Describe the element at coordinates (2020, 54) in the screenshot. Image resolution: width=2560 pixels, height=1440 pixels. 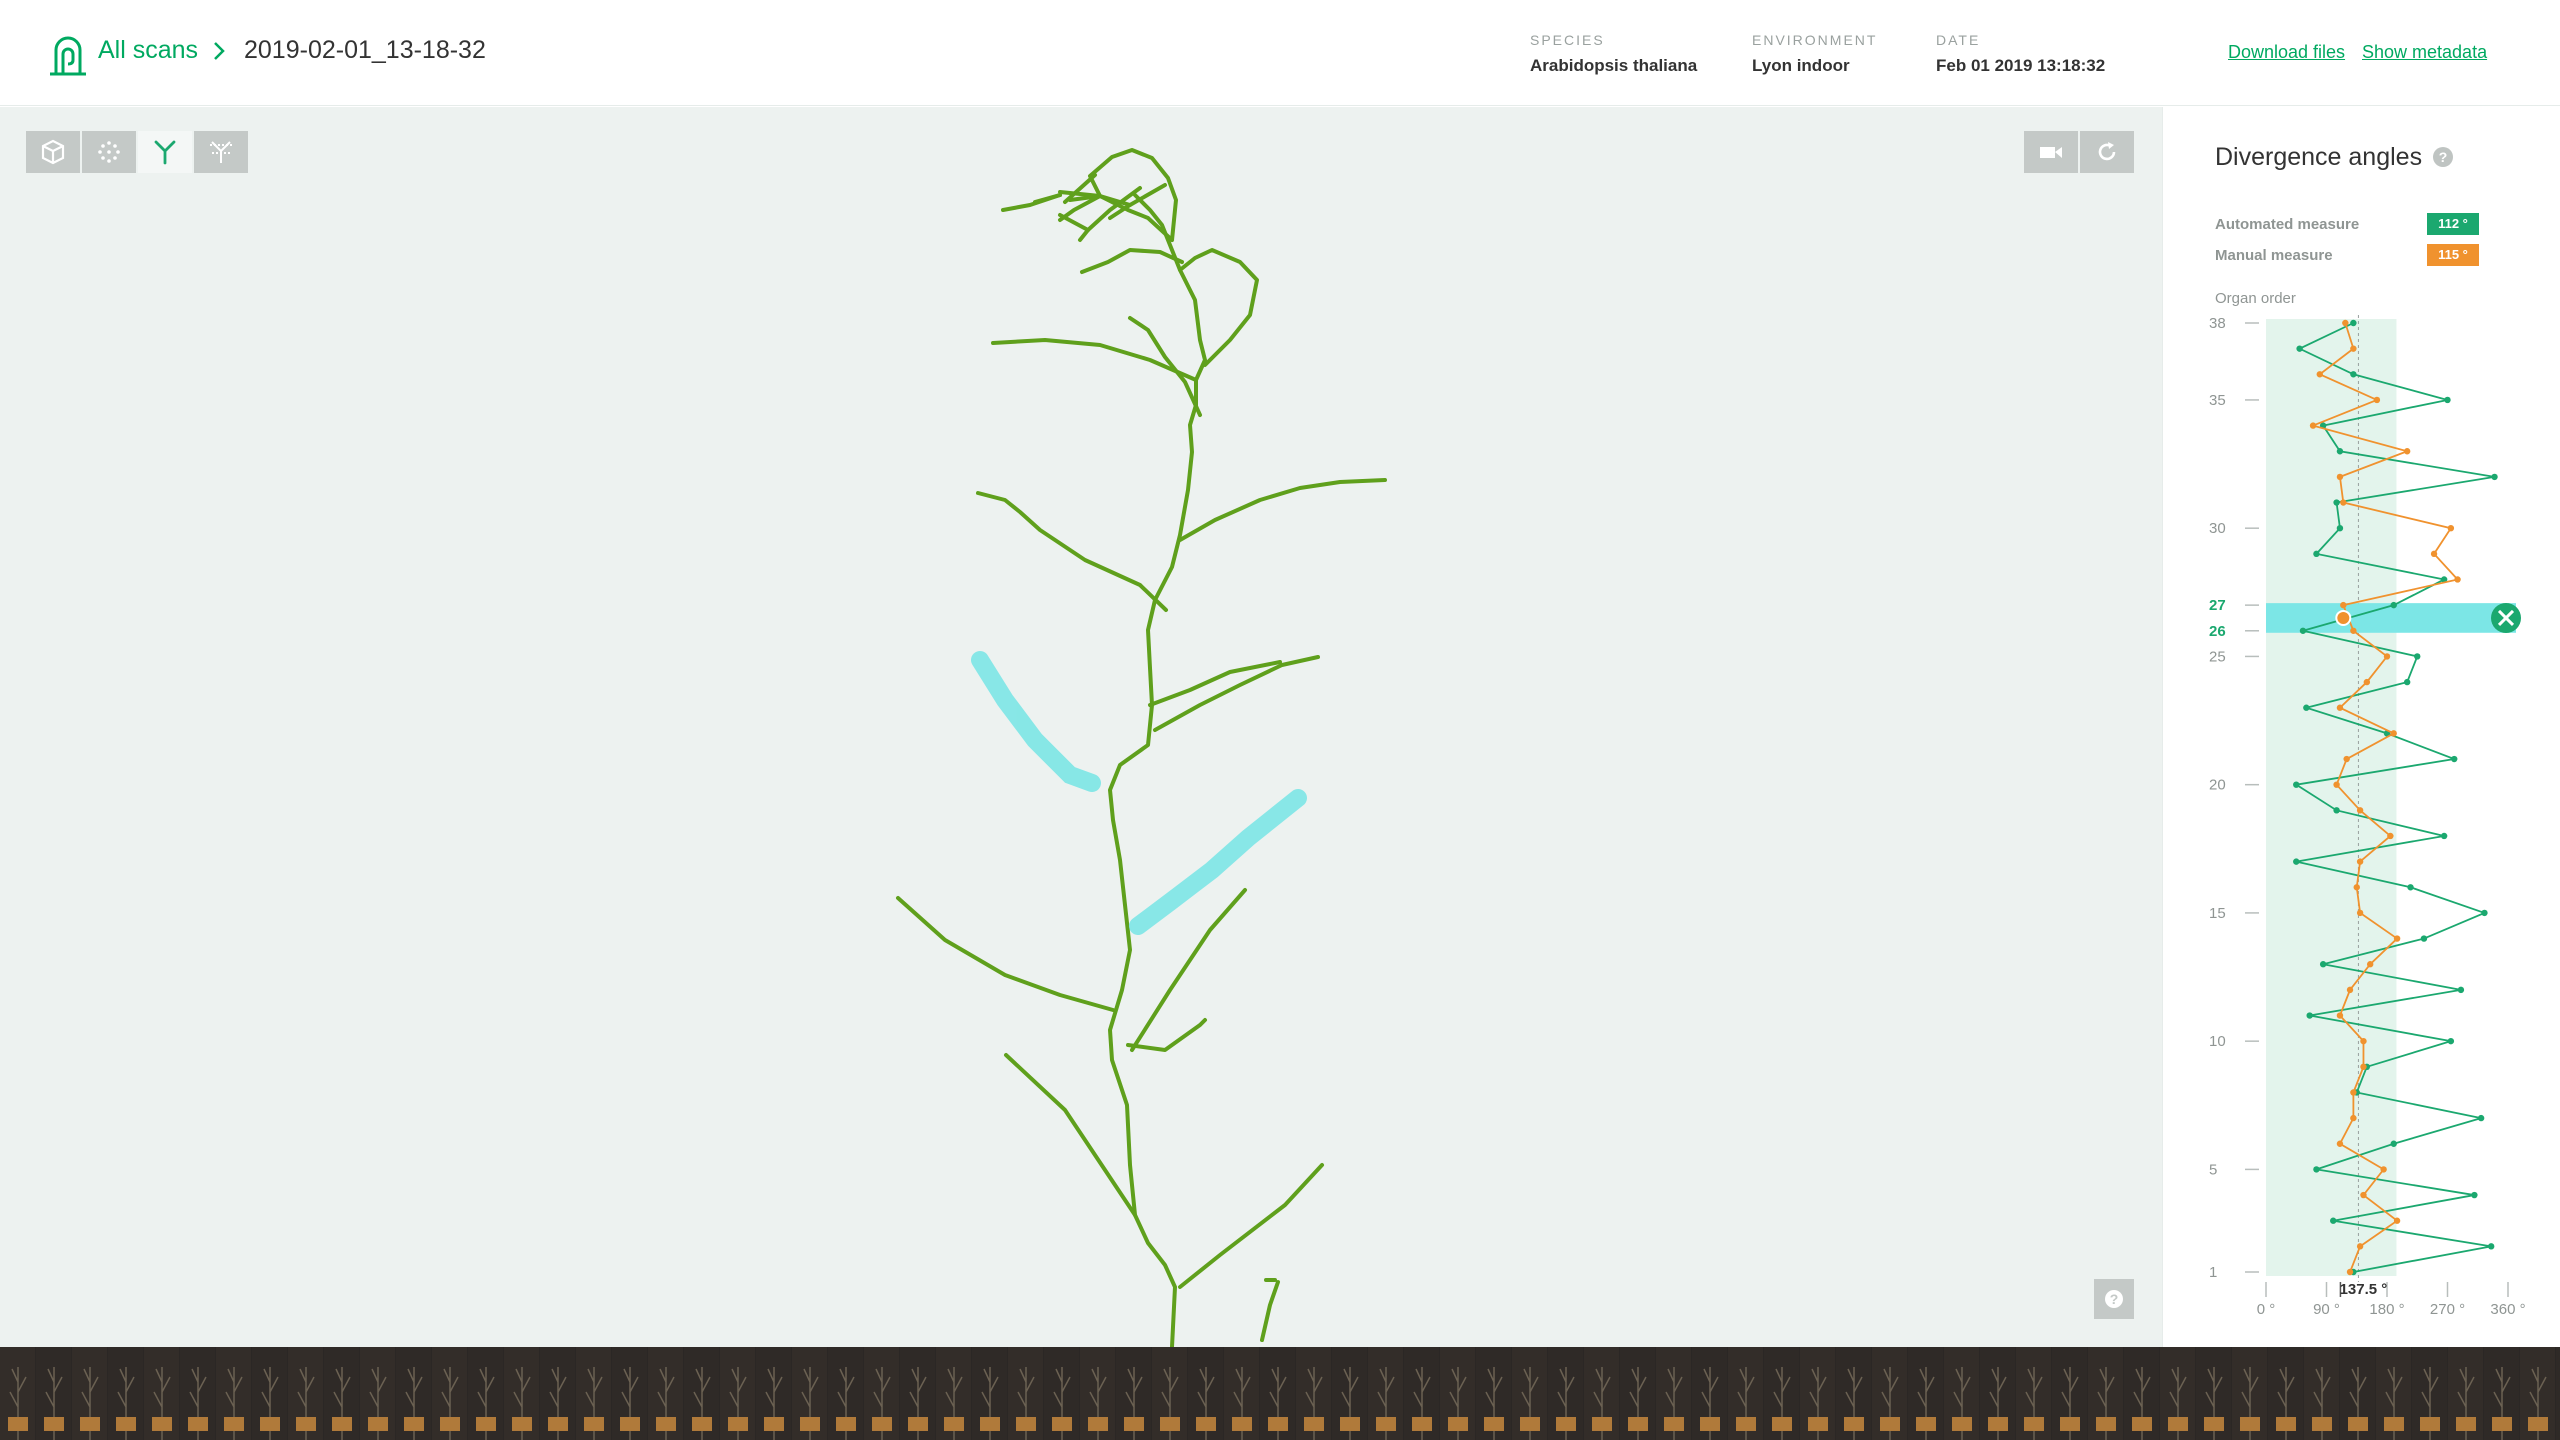
I see `date-info: DATE Feb 01 2019 13:18:32` at that location.